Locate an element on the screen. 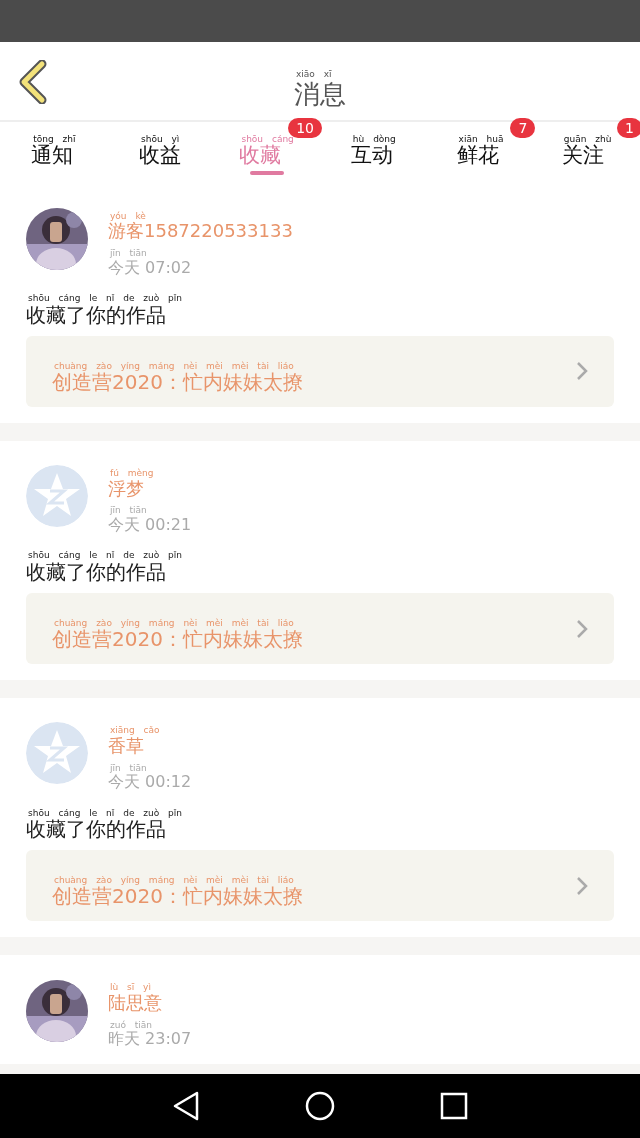 Image resolution: width=640 pixels, height=1138 pixels. pinyin-annotation: xiān huā is located at coordinates (480, 139).